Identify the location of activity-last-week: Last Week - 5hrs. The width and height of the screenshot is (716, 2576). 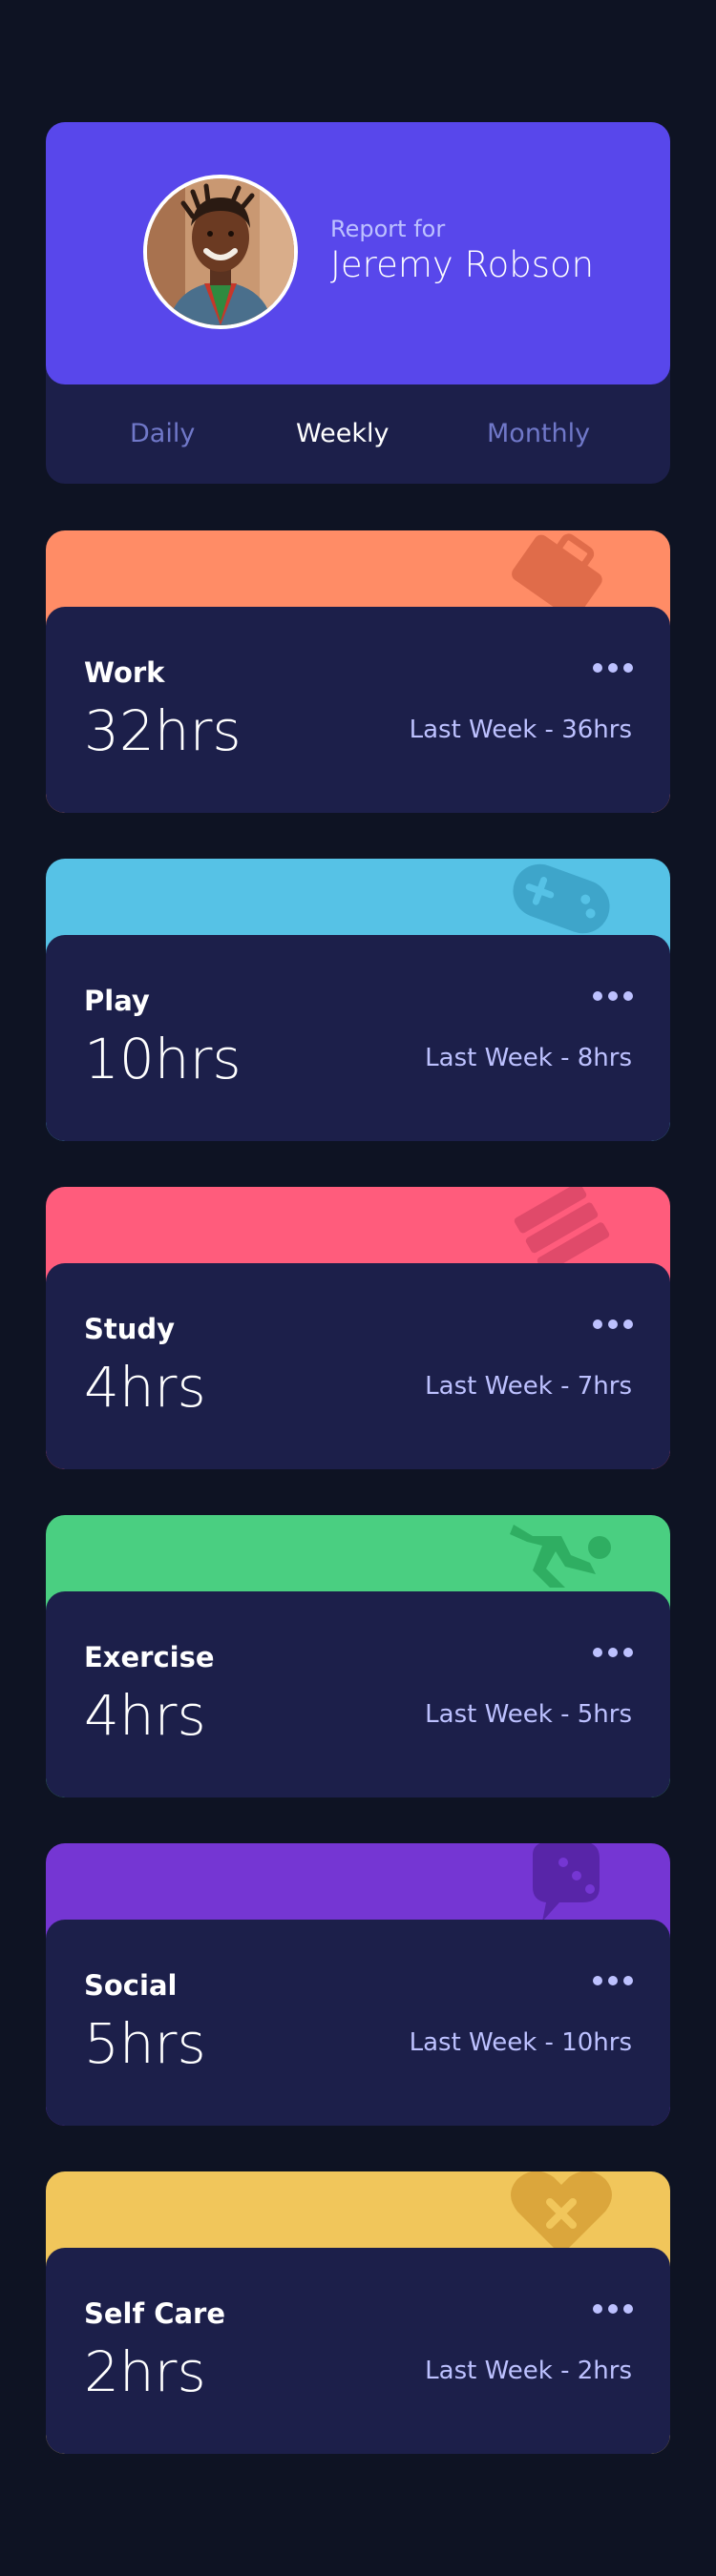
(528, 1714).